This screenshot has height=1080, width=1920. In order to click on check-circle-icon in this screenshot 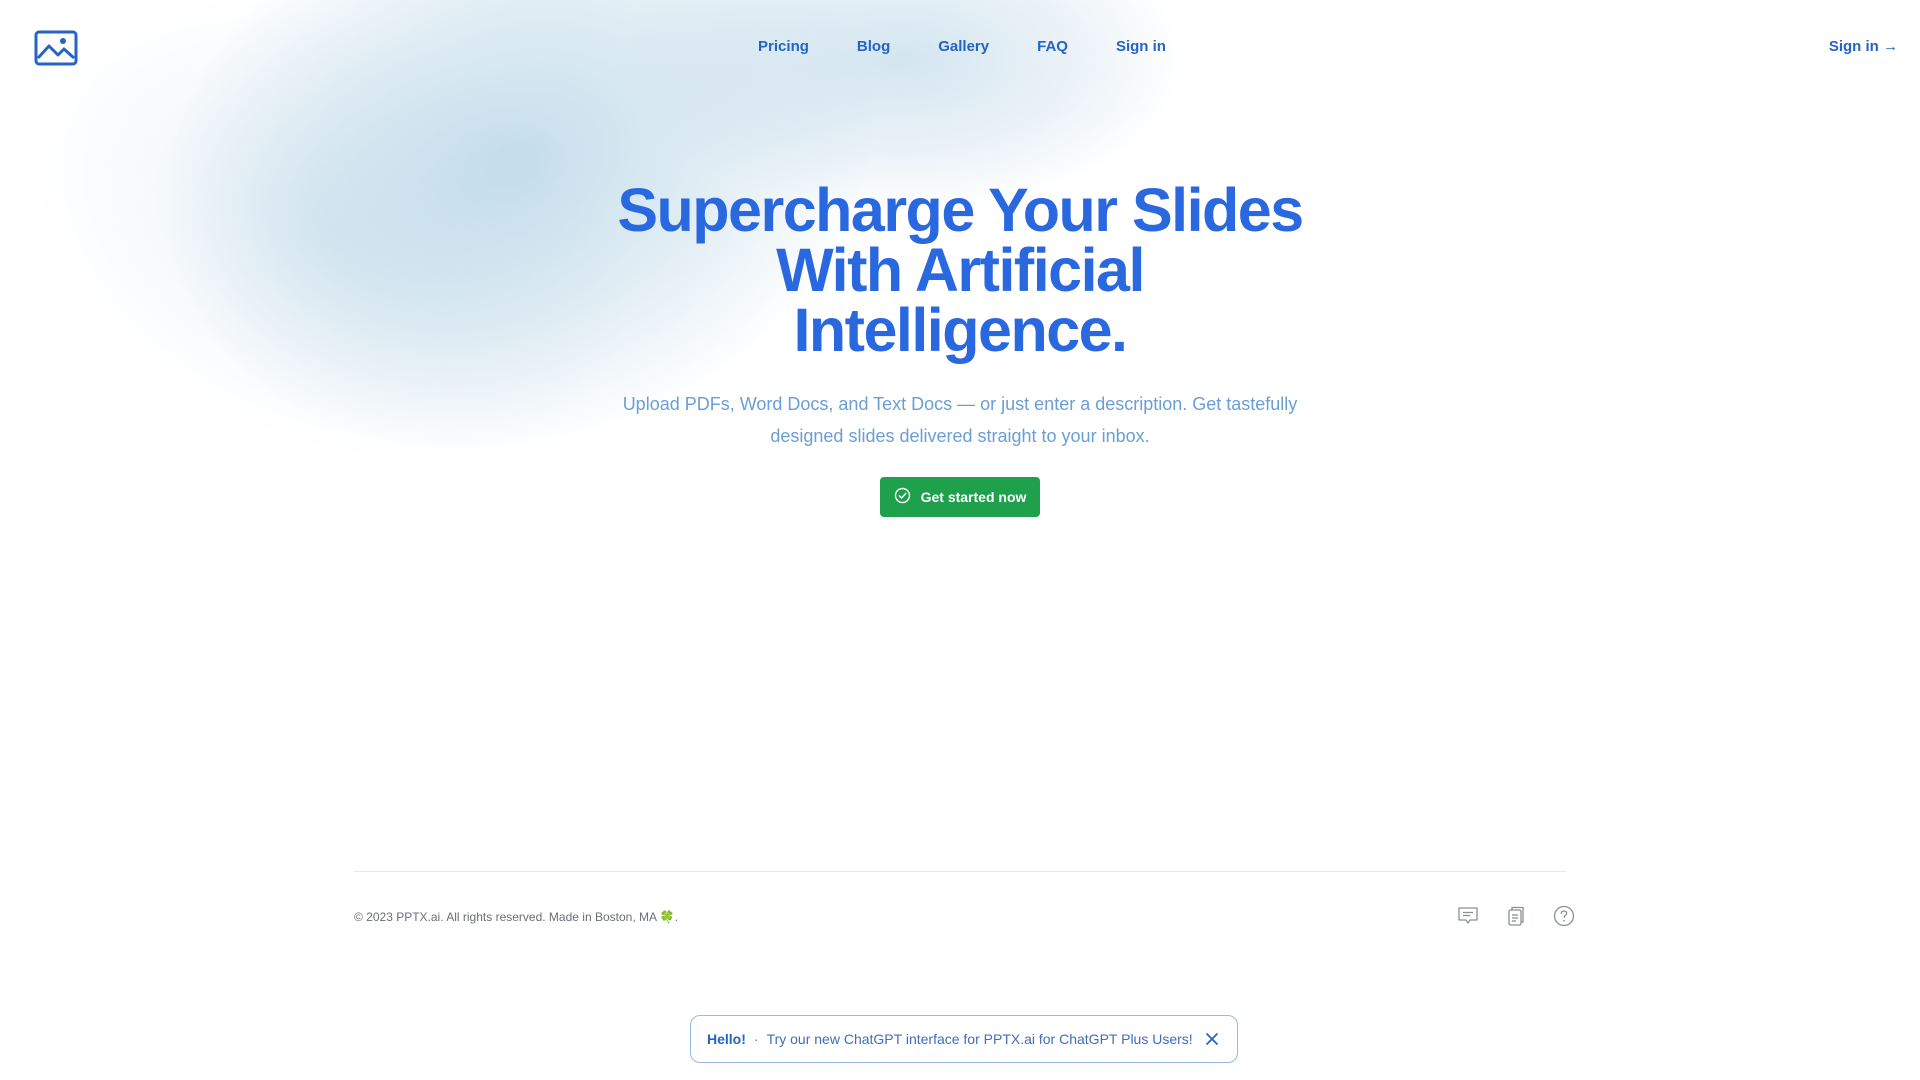, I will do `click(902, 497)`.